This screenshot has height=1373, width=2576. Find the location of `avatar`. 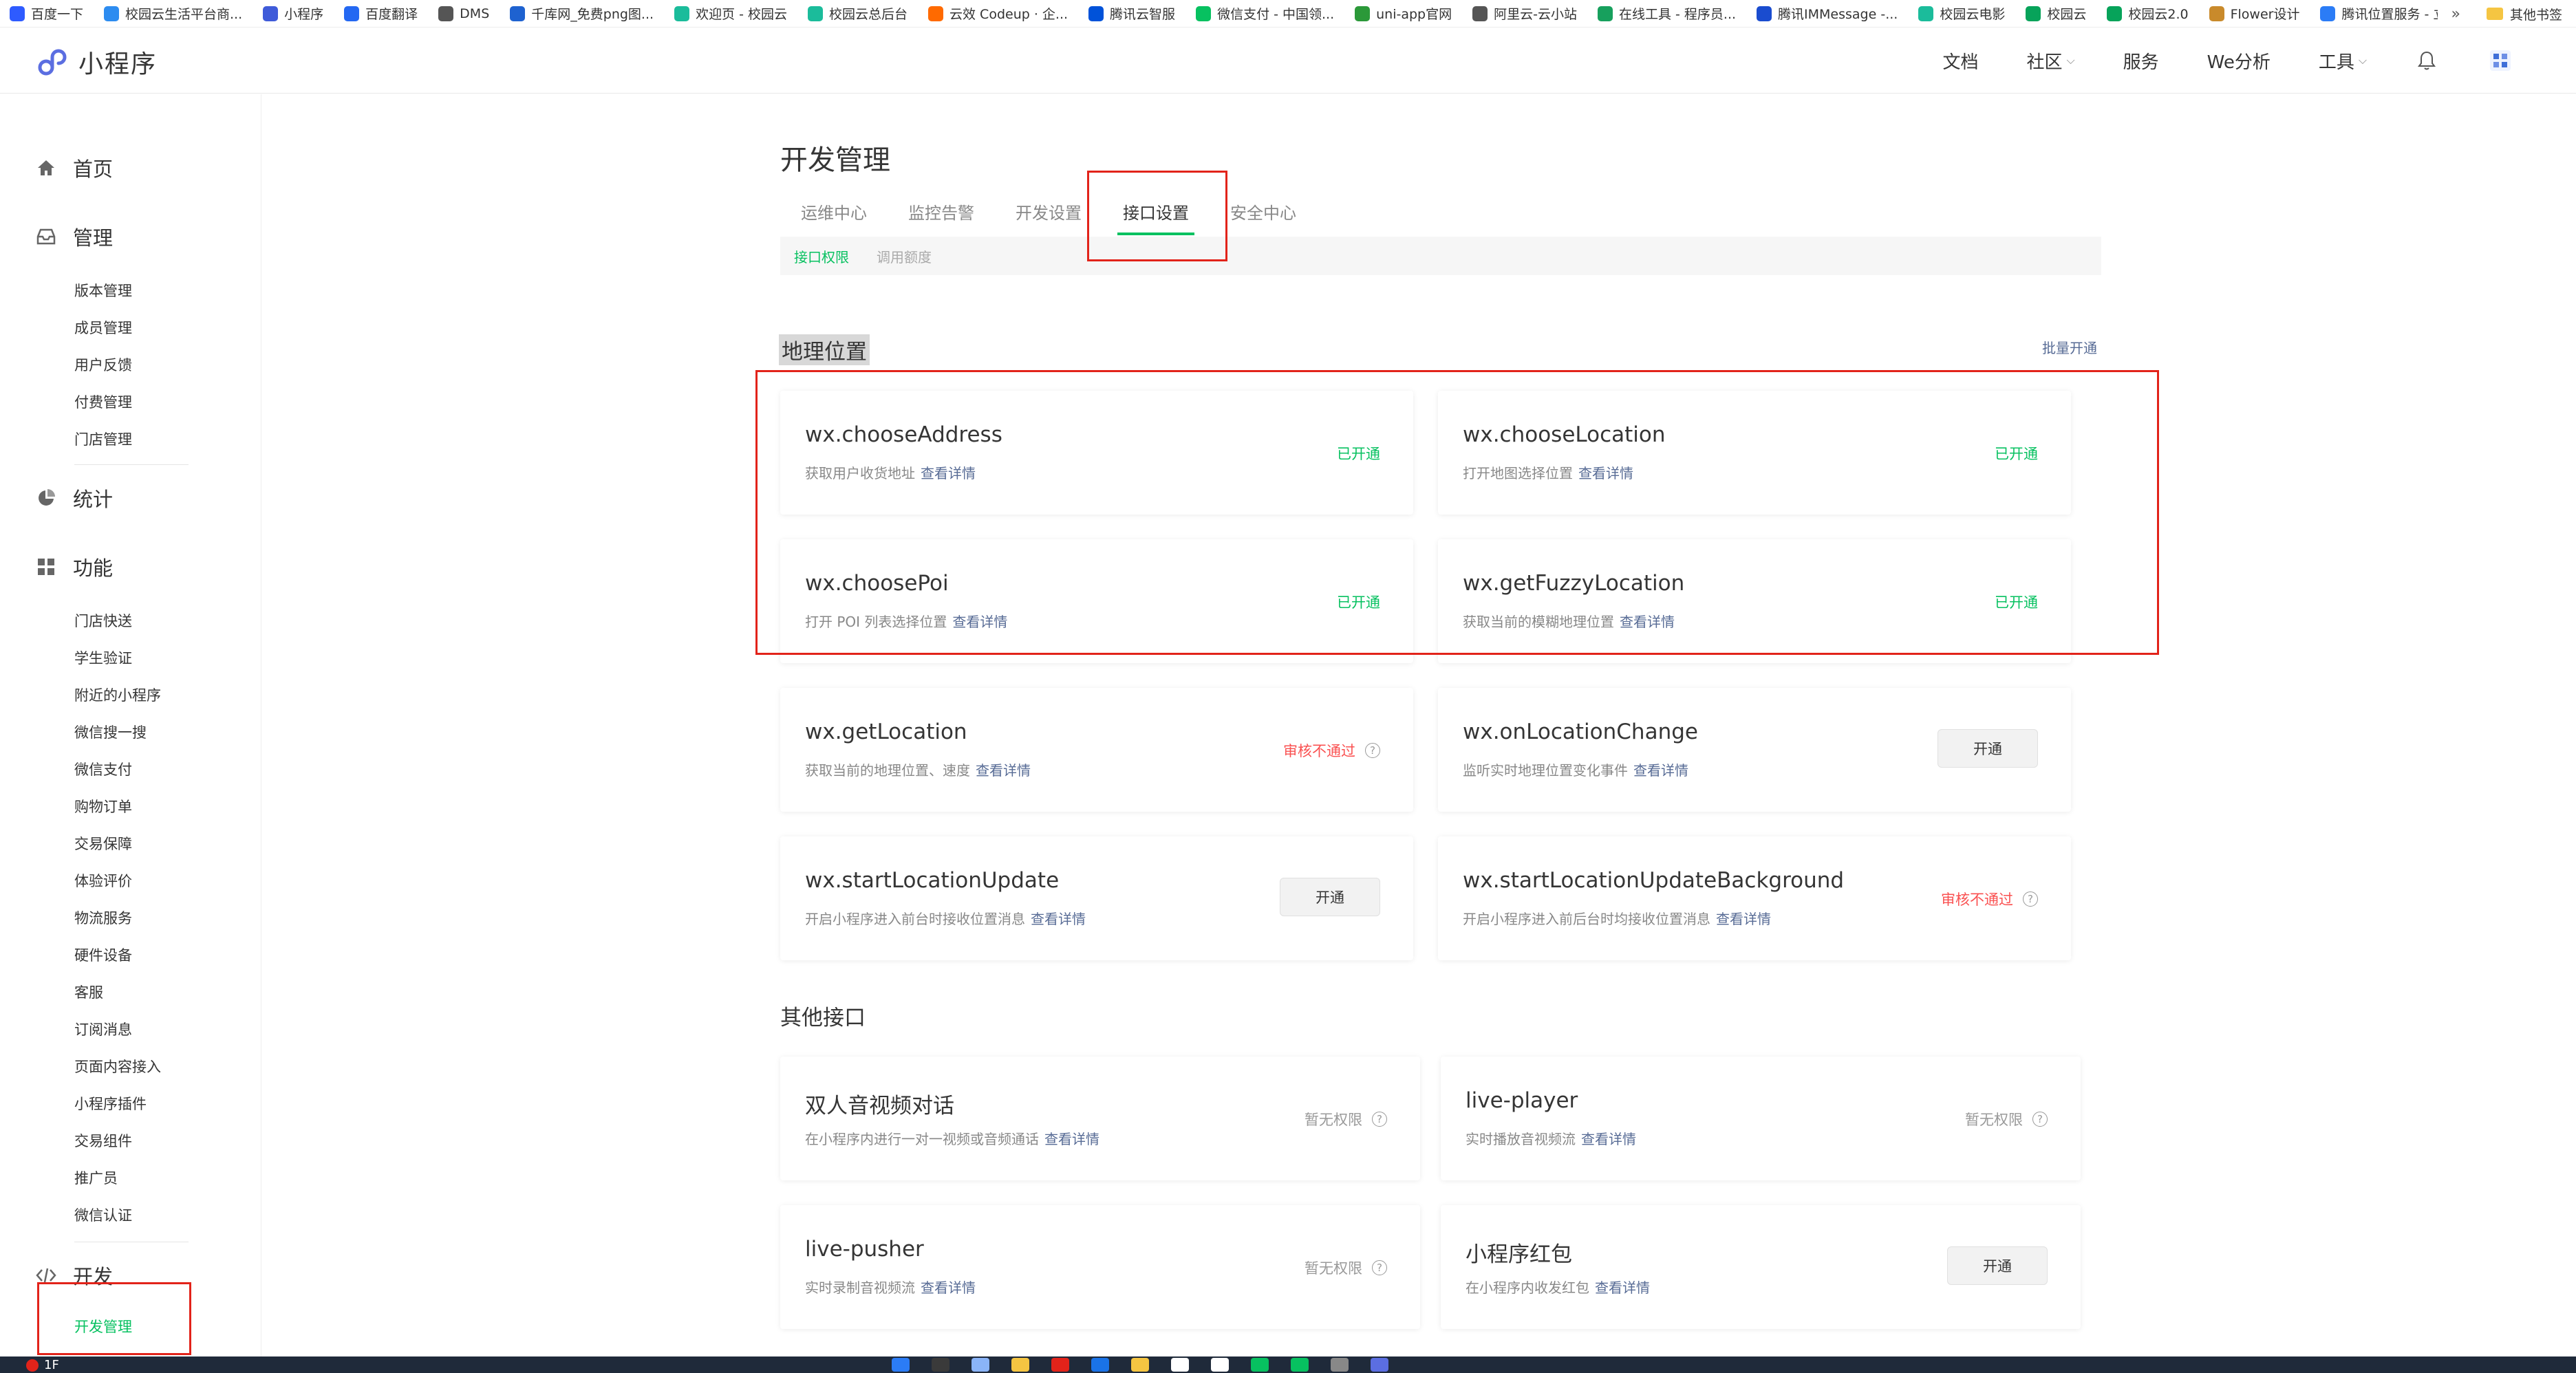

avatar is located at coordinates (2500, 61).